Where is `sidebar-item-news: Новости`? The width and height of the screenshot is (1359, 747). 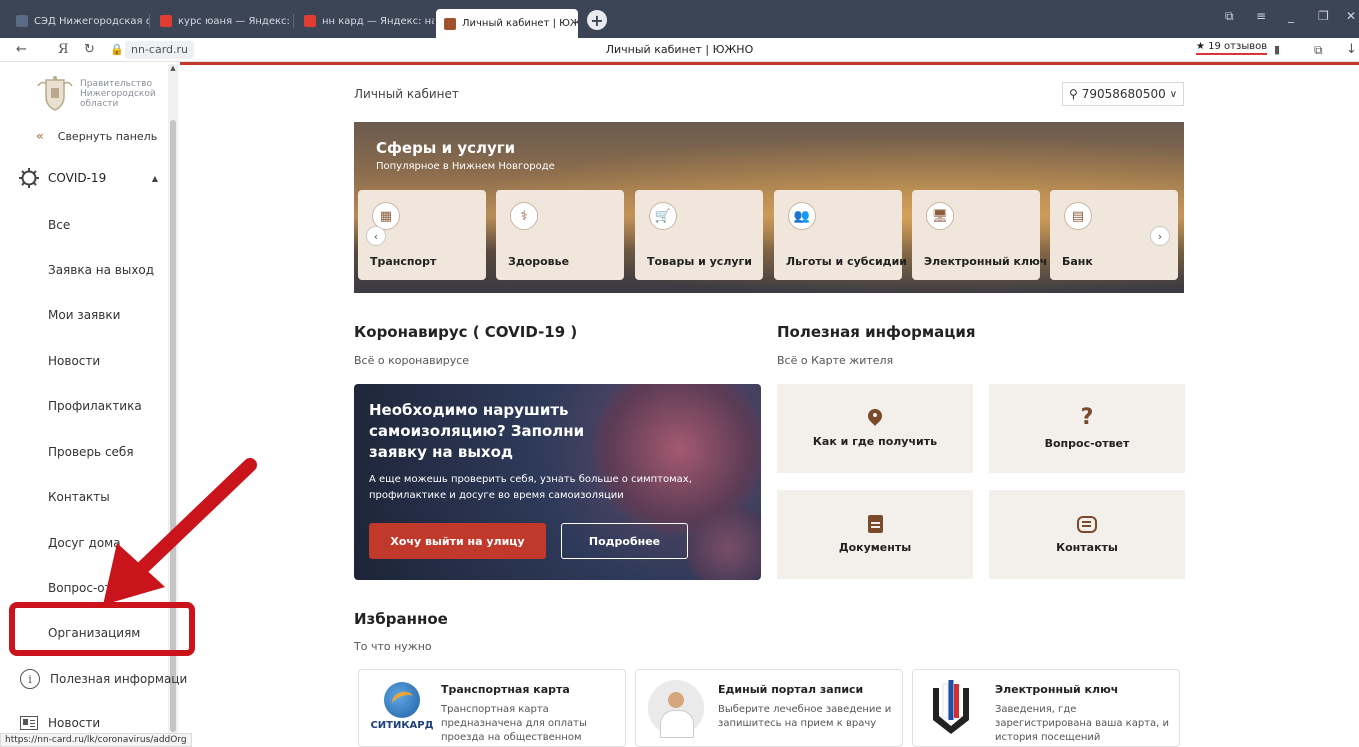
sidebar-item-news: Новости is located at coordinates (74, 361).